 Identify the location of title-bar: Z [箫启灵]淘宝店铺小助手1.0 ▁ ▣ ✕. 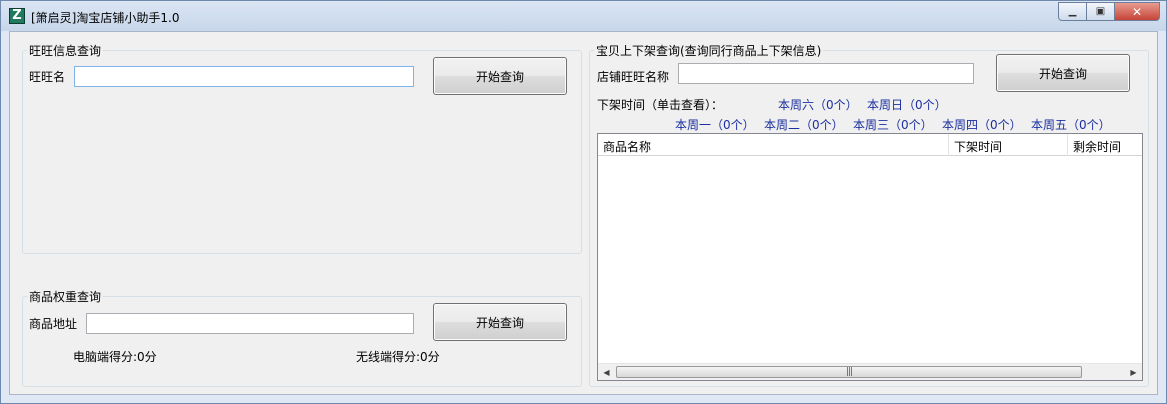
(583, 16).